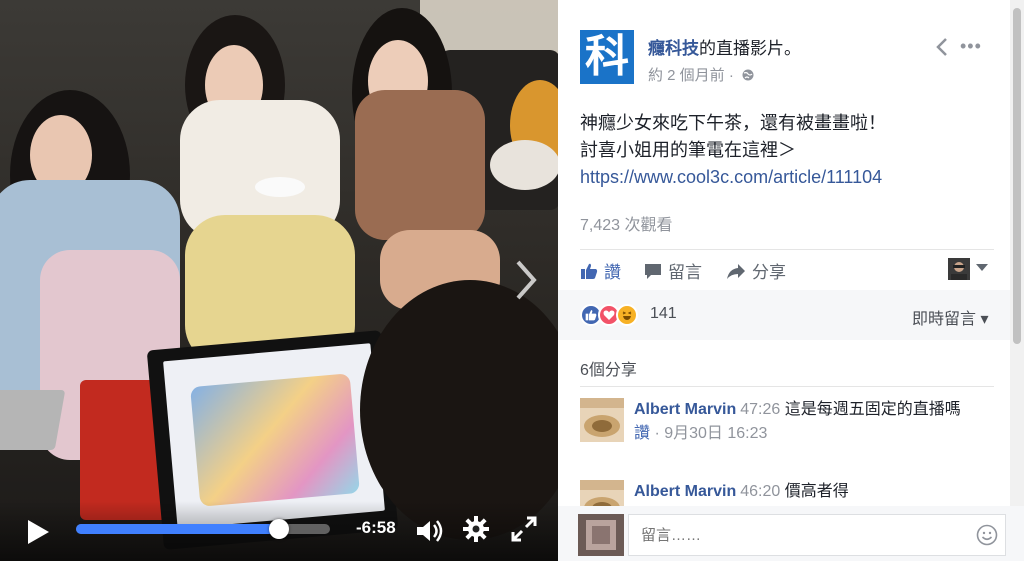 The width and height of the screenshot is (1024, 561). I want to click on comment-actions: 讚 · 9月30日 16:23, so click(813, 434).